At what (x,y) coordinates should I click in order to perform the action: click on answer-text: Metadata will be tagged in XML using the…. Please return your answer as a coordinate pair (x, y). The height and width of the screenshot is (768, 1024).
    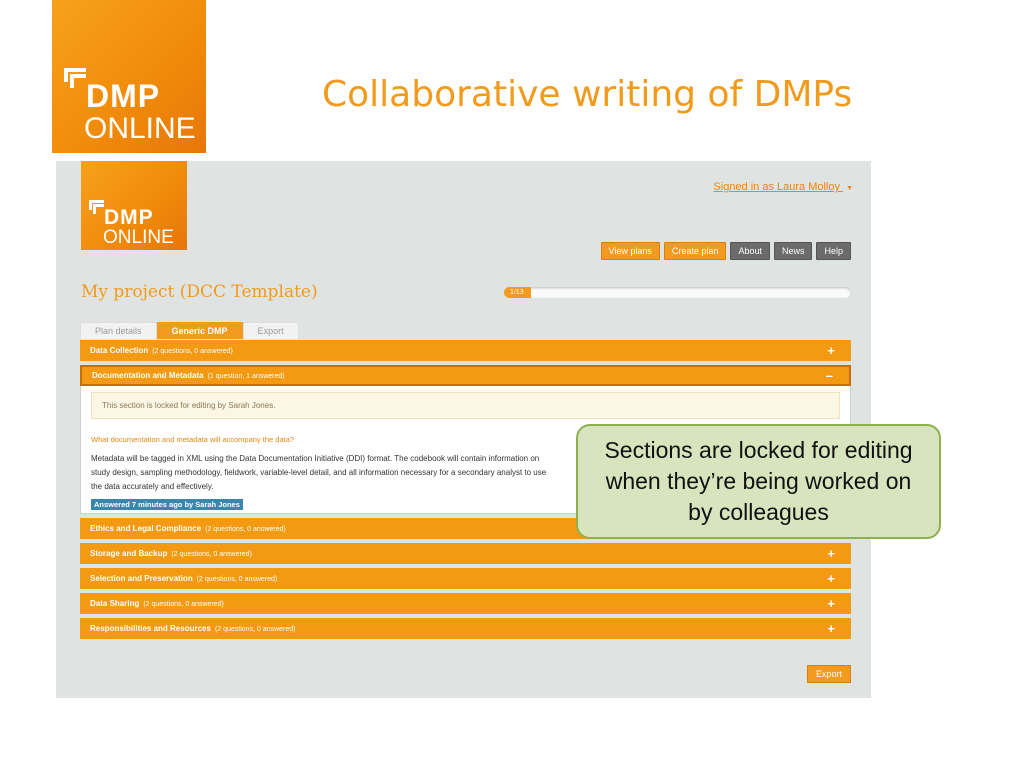
    Looking at the image, I should click on (319, 472).